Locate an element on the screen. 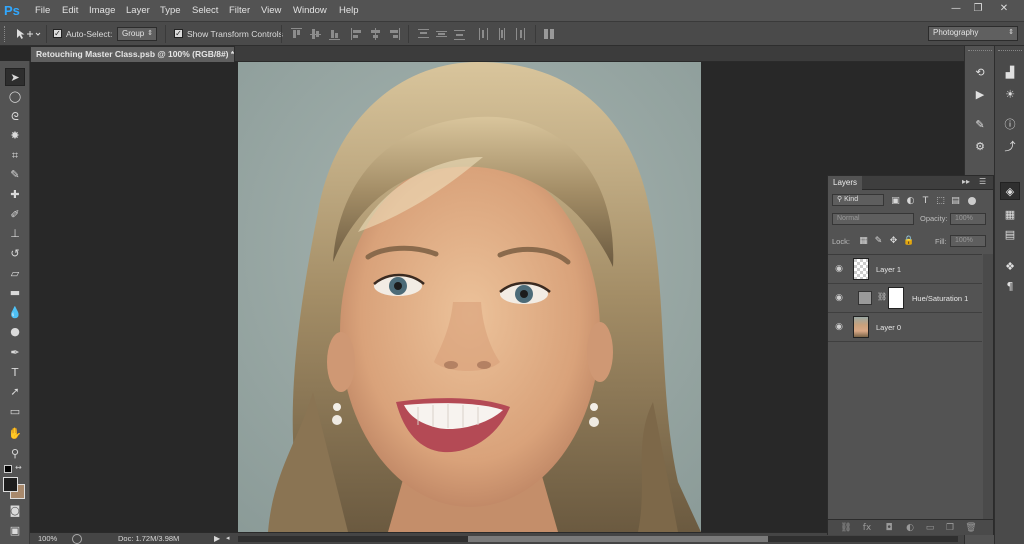 The width and height of the screenshot is (1024, 544). layers-tab: Layers is located at coordinates (845, 183).